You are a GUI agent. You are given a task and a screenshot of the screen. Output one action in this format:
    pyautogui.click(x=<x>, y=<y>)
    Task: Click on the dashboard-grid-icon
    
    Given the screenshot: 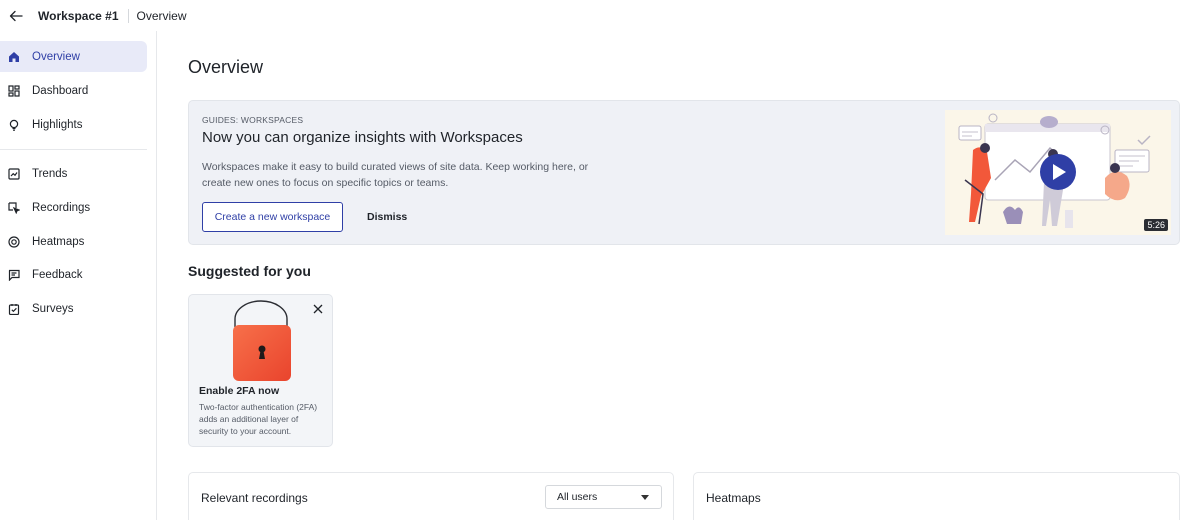 What is the action you would take?
    pyautogui.click(x=14, y=91)
    